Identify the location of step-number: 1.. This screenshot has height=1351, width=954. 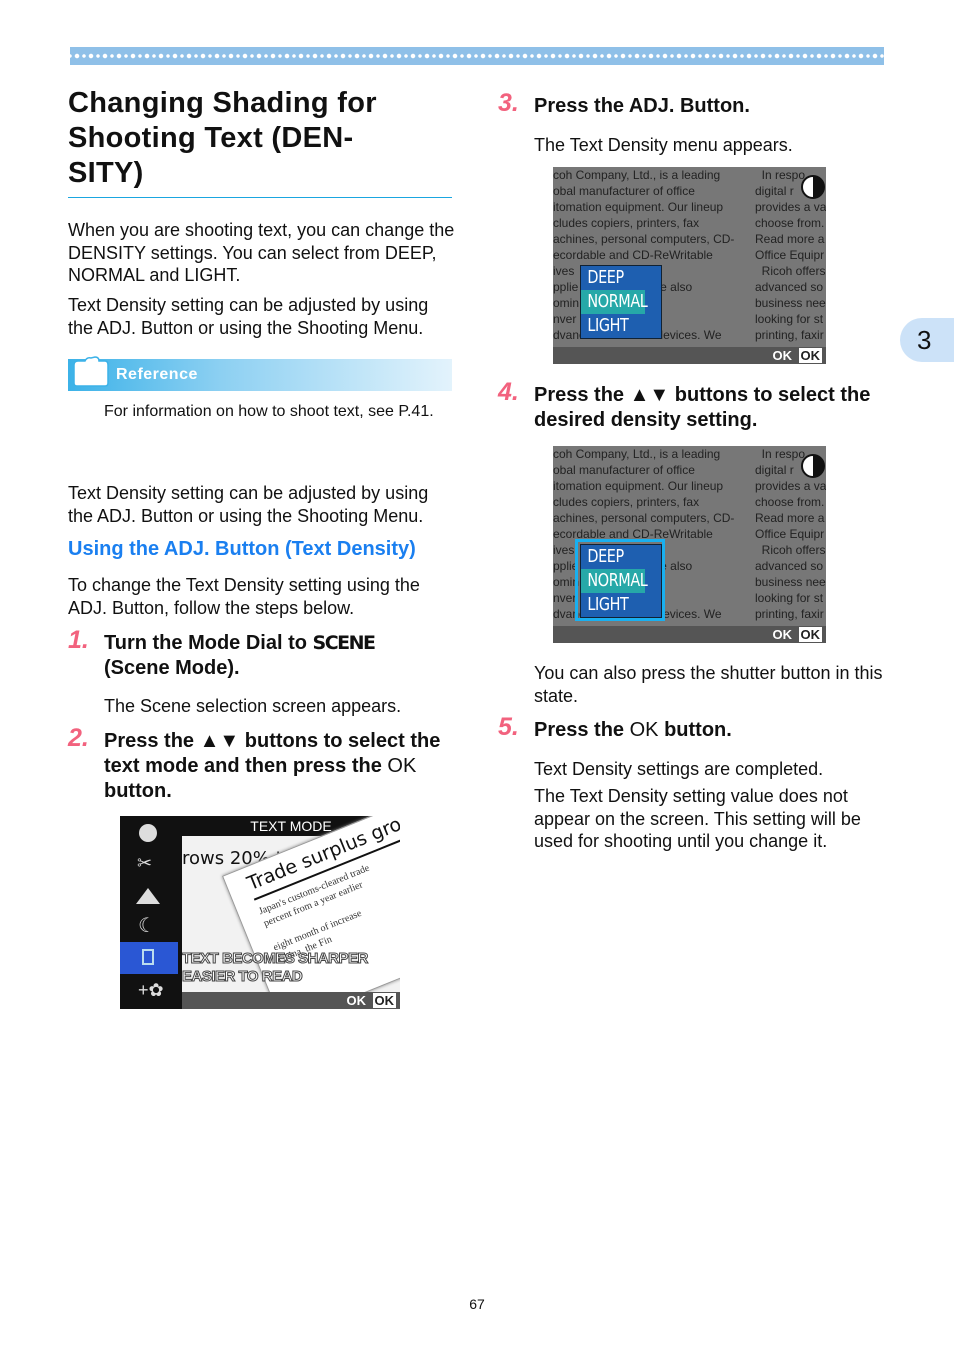
(78, 640).